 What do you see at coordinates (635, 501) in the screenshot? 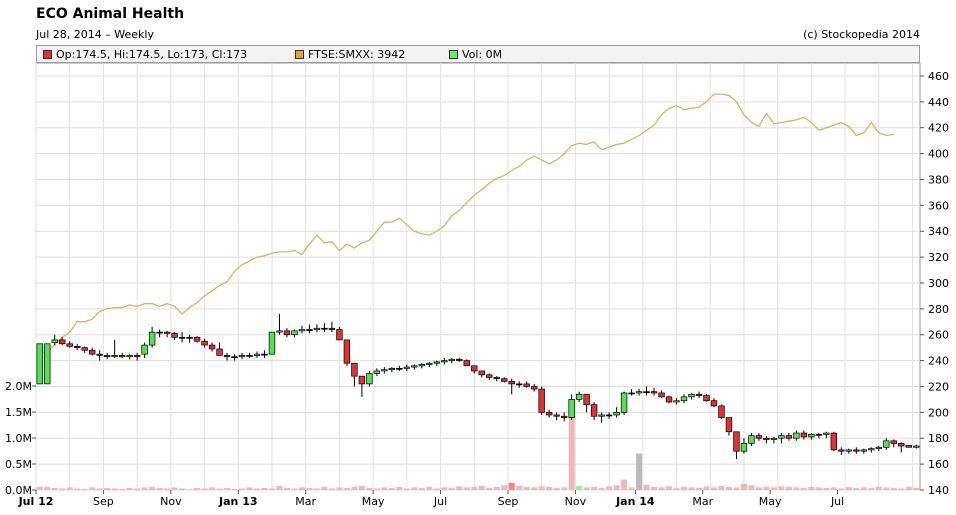
I see `x-tick-label: Jan 14` at bounding box center [635, 501].